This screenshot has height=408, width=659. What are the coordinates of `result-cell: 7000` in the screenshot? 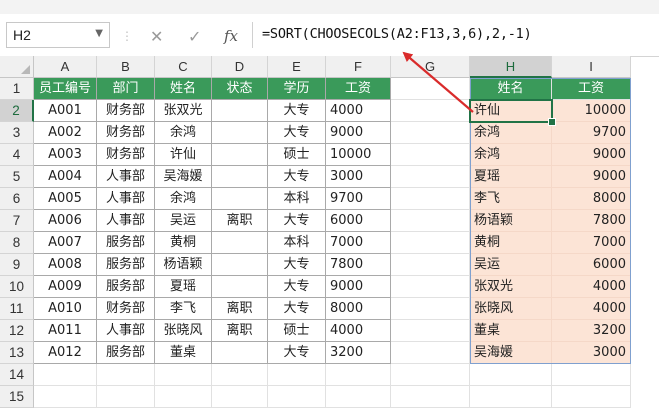 It's located at (591, 243).